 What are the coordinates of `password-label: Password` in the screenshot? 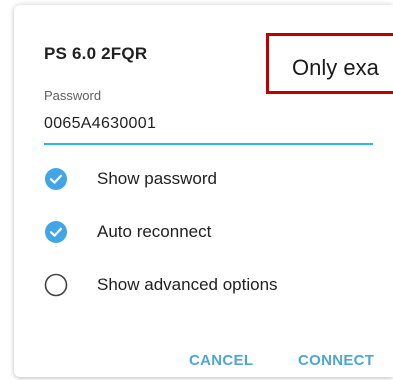 It's located at (73, 95).